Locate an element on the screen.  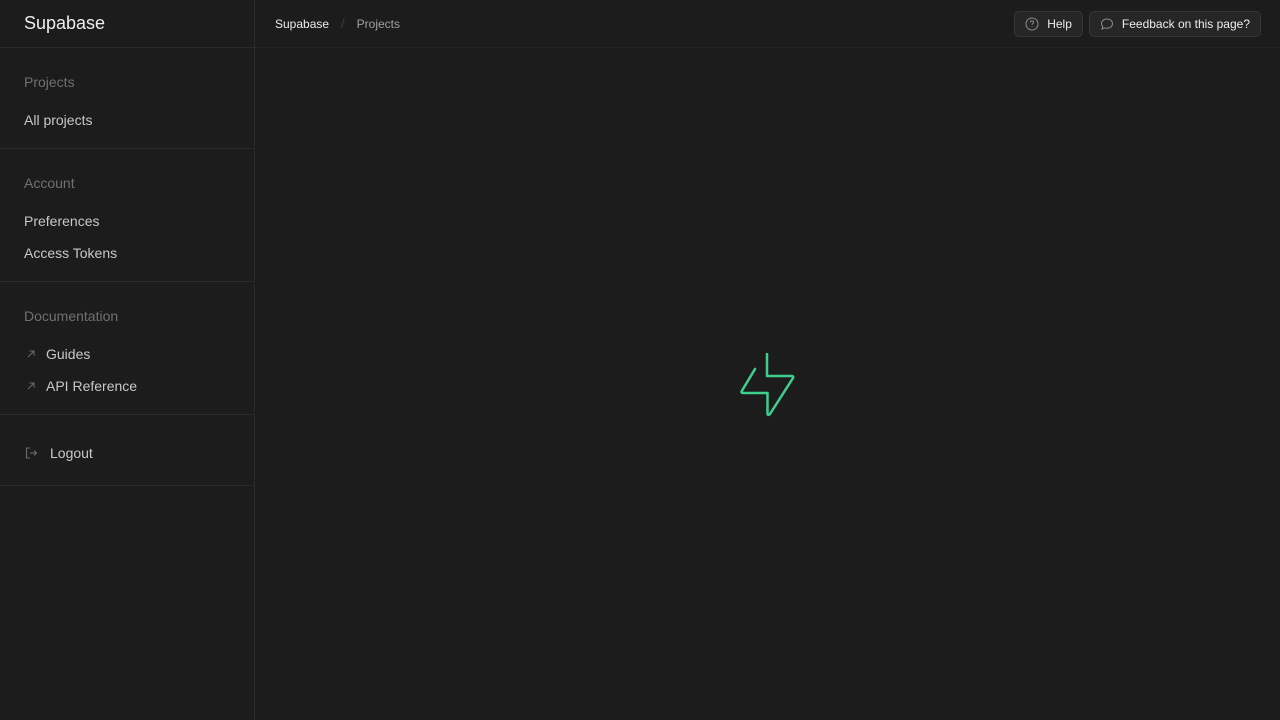
help-button: Help is located at coordinates (1048, 23).